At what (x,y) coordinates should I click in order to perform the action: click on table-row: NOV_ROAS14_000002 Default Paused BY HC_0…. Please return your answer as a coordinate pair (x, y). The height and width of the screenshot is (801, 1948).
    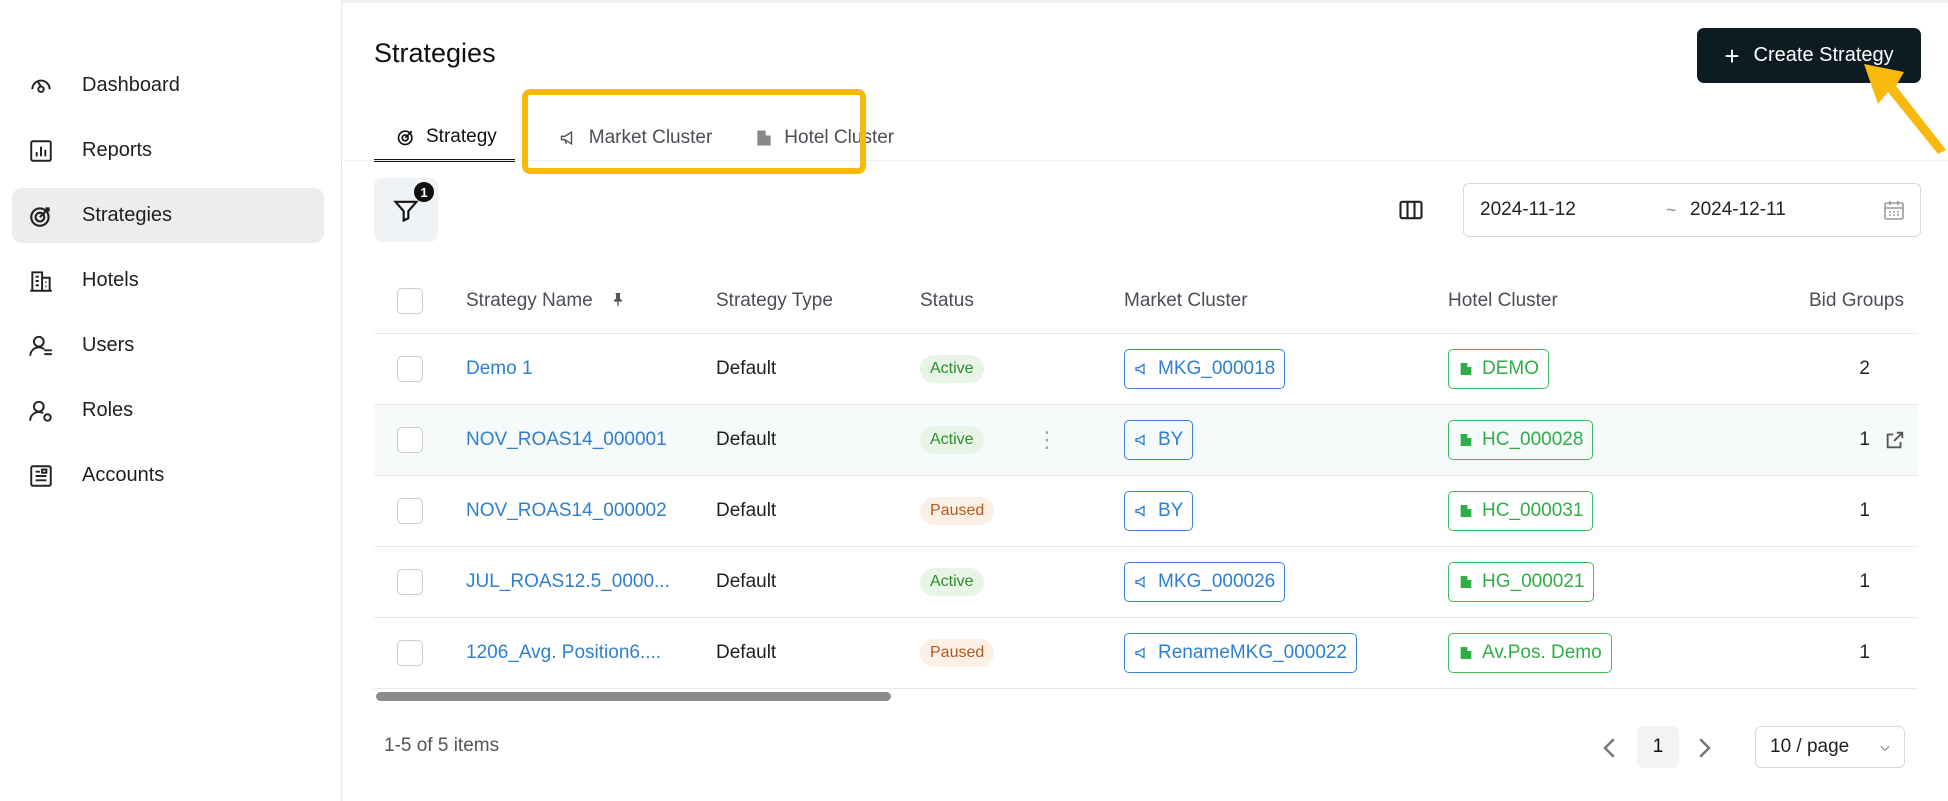
    Looking at the image, I should click on (1146, 511).